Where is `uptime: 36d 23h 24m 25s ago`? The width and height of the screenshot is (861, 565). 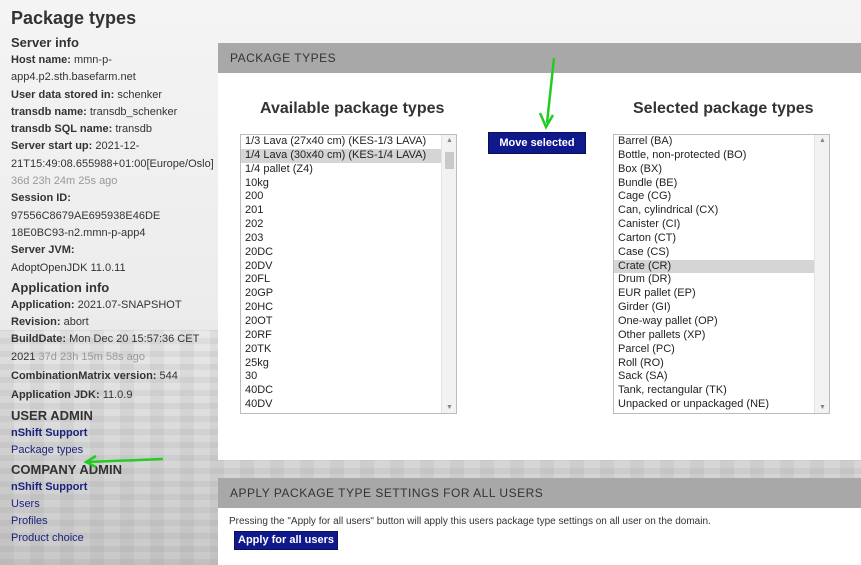 uptime: 36d 23h 24m 25s ago is located at coordinates (64, 181).